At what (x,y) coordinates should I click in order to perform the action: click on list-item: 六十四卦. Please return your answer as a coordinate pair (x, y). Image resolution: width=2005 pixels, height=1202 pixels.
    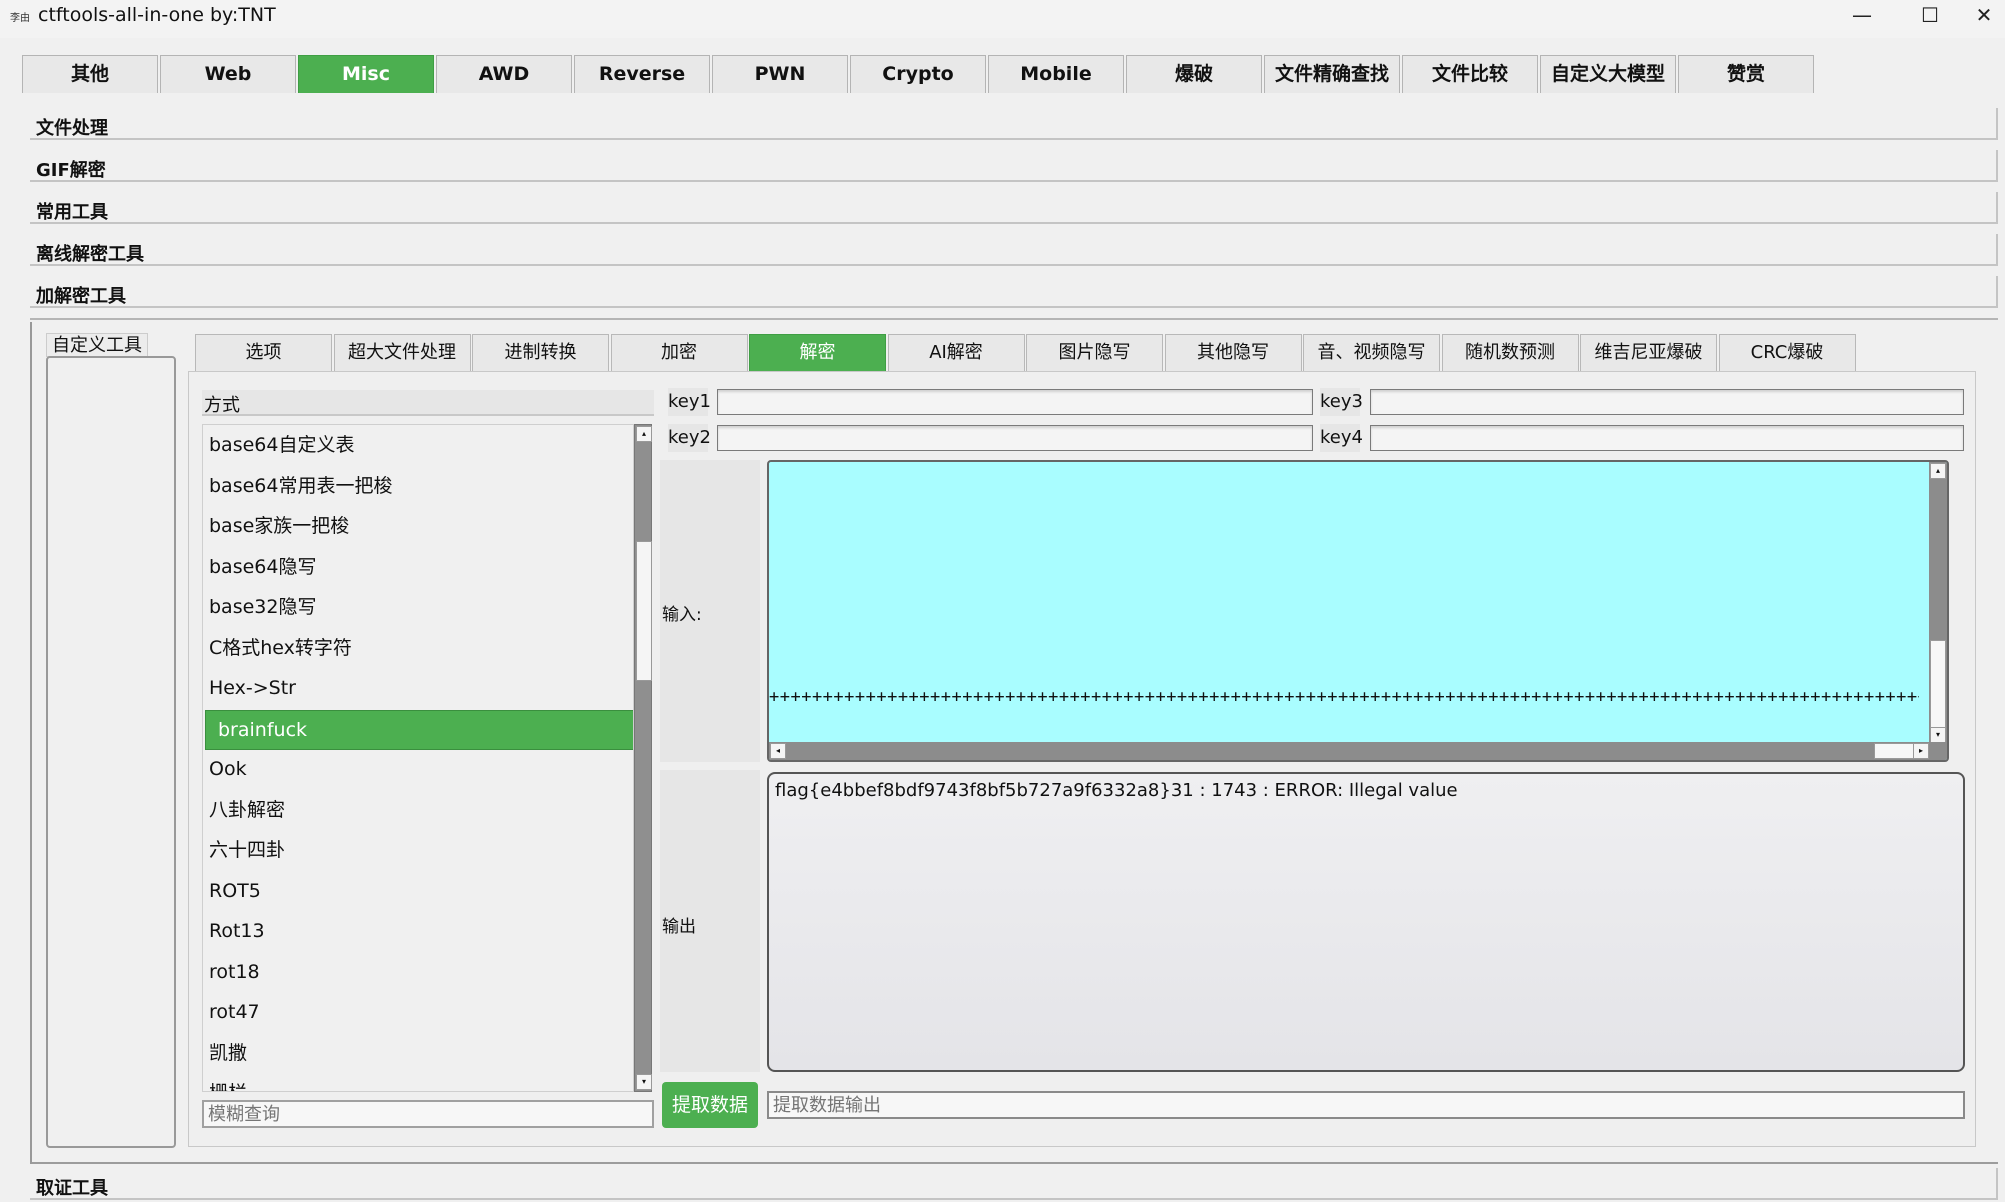
    Looking at the image, I should click on (419, 850).